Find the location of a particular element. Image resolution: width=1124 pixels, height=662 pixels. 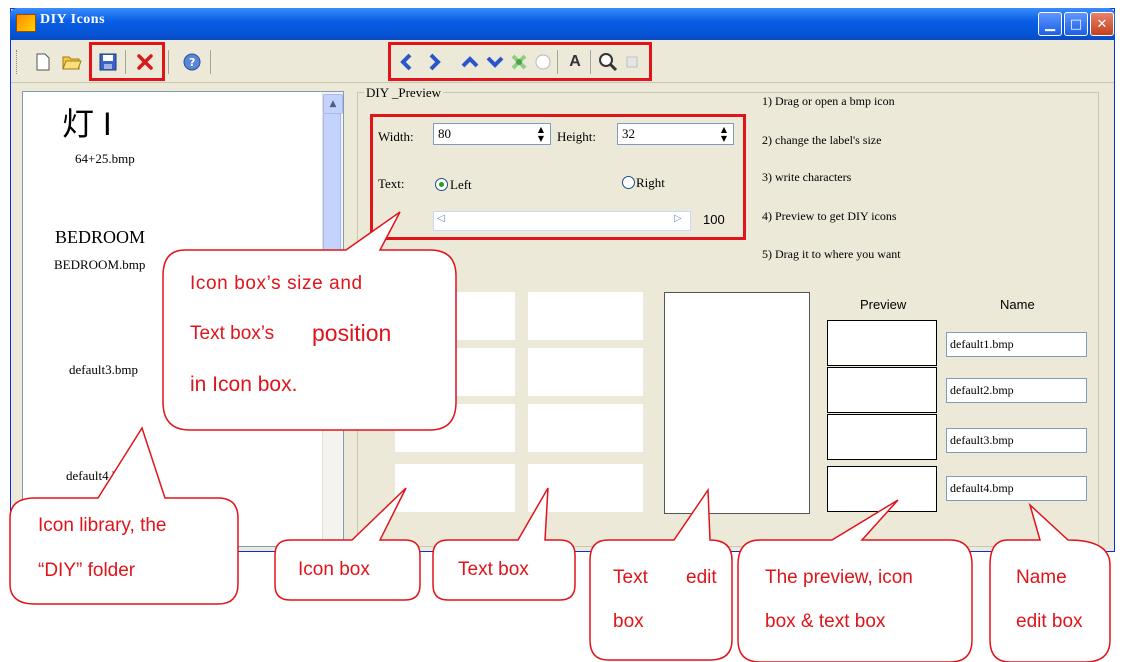

callout-size-position is located at coordinates (309, 321).